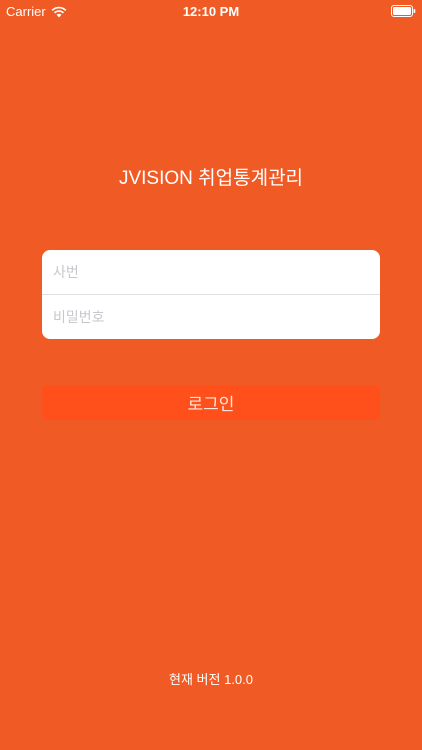  I want to click on password-input, so click(211, 317).